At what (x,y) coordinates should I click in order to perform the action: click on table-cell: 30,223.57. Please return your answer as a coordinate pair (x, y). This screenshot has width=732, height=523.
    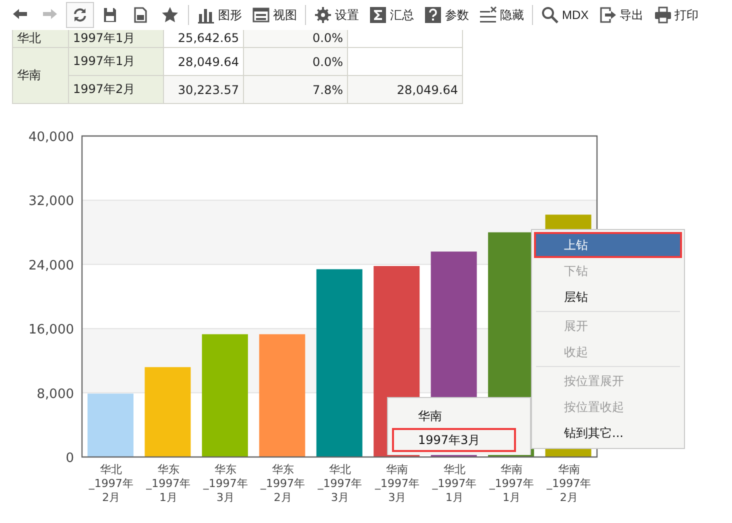
    Looking at the image, I should click on (204, 90).